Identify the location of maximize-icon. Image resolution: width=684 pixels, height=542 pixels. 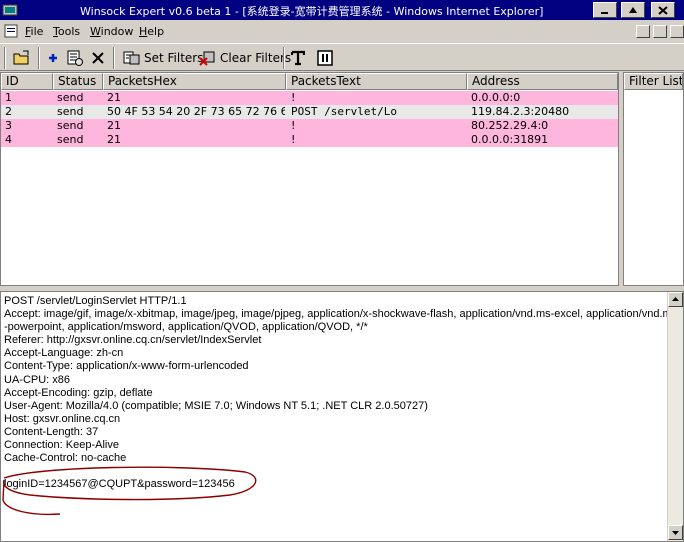
(633, 9).